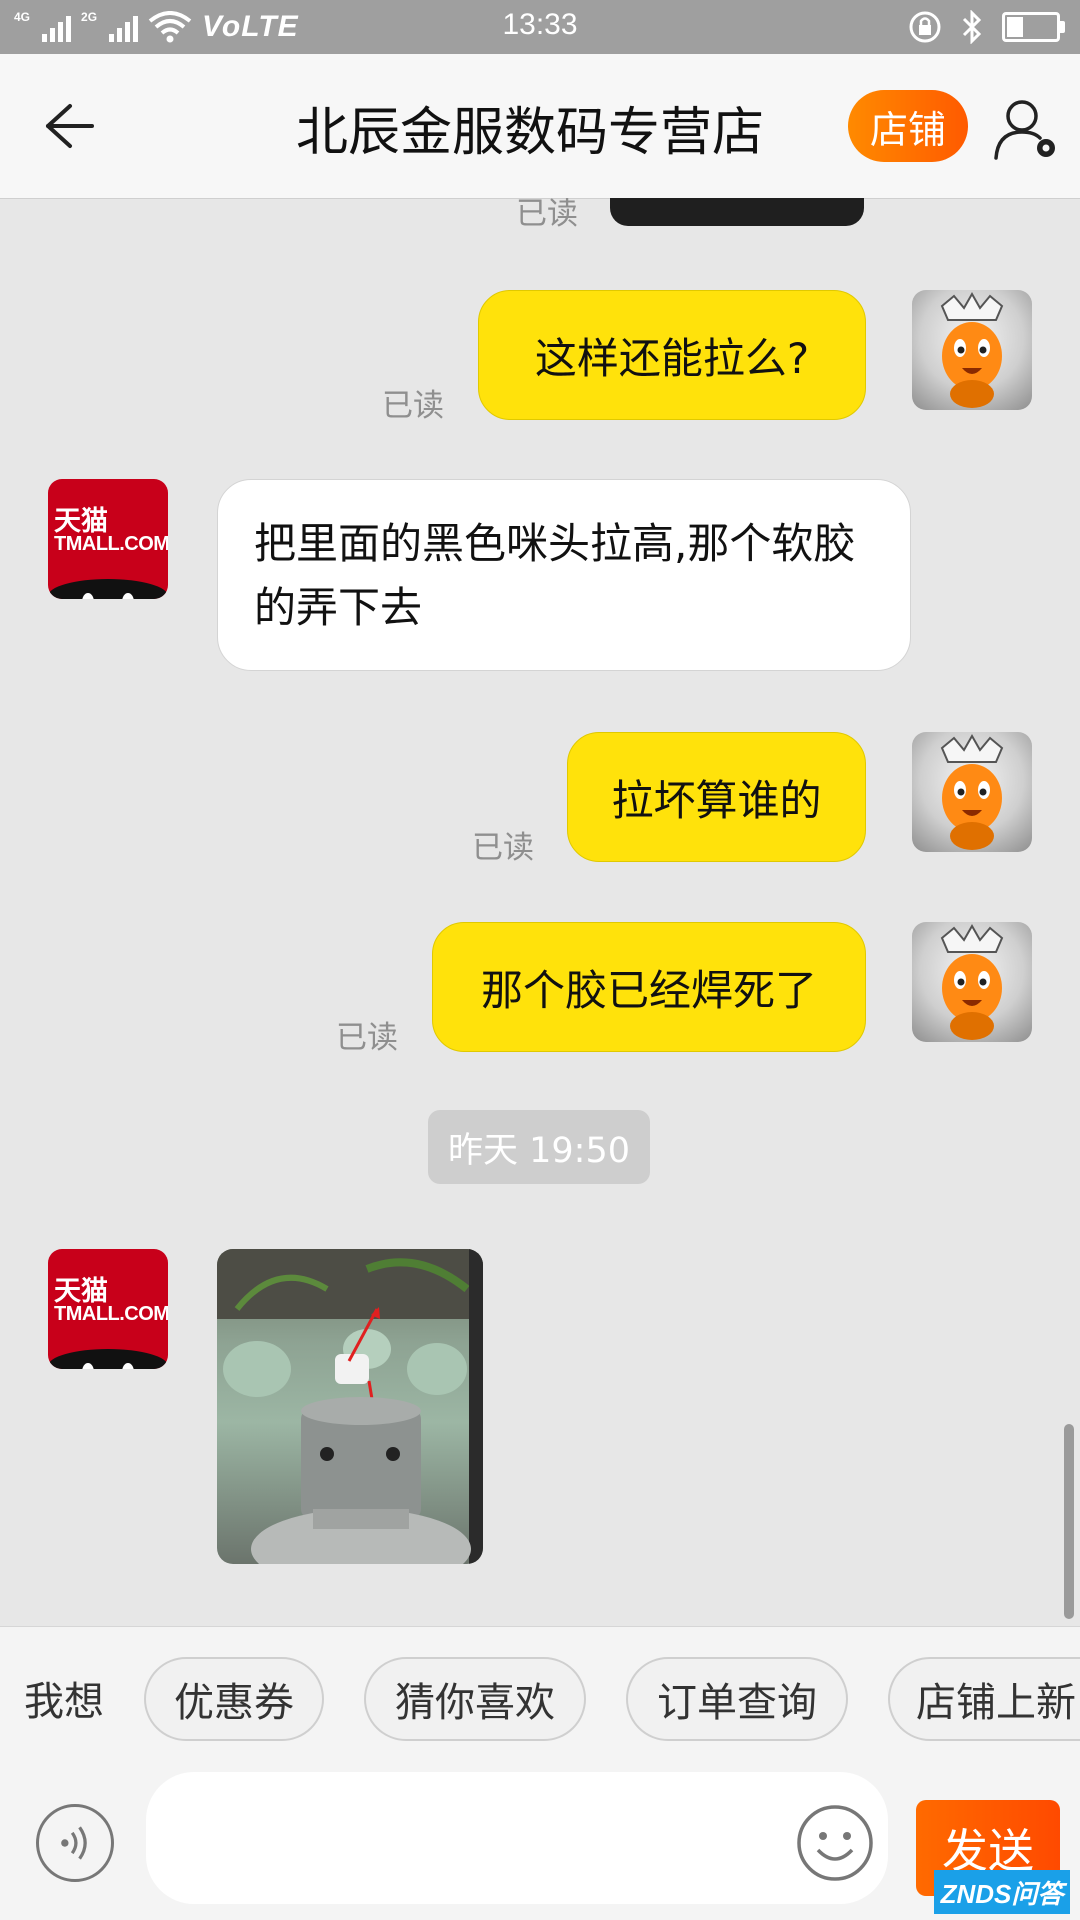  I want to click on message-bubble-mine: 那个胶已经焊死了, so click(649, 987).